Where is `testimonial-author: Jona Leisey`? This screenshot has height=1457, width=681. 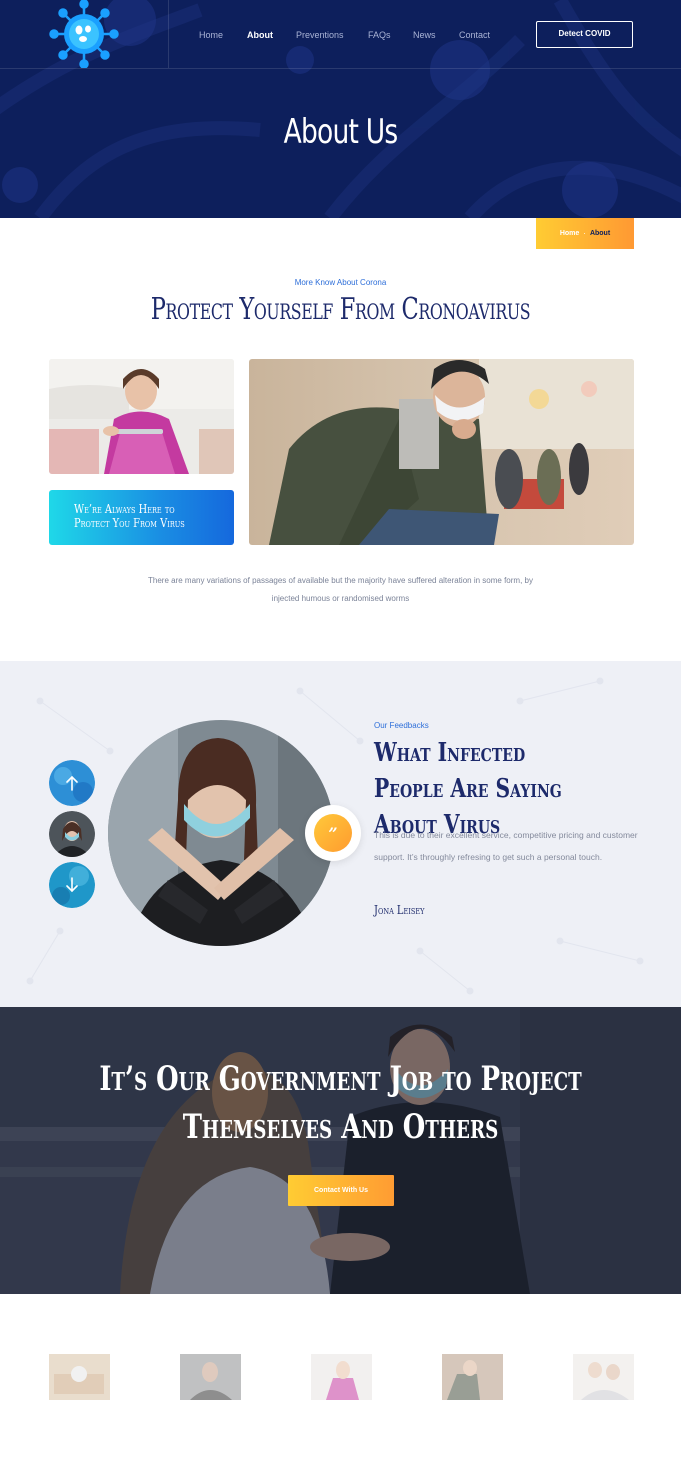
testimonial-author: Jona Leisey is located at coordinates (399, 910).